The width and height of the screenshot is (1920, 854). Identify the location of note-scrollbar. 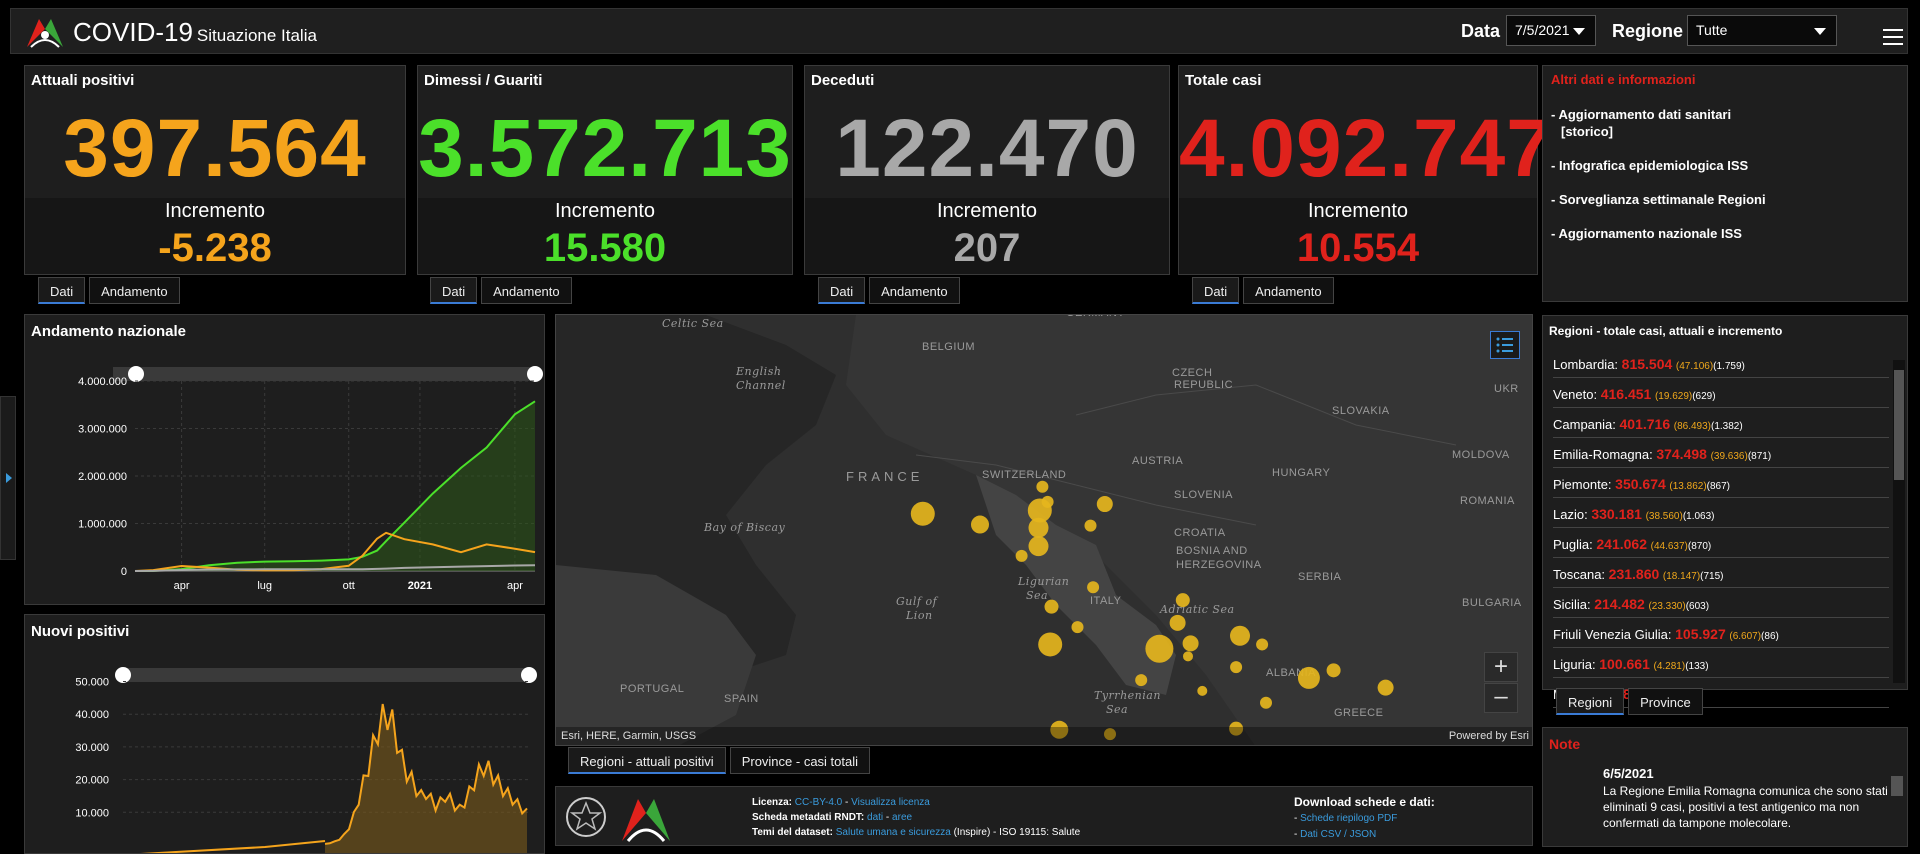
(1897, 786).